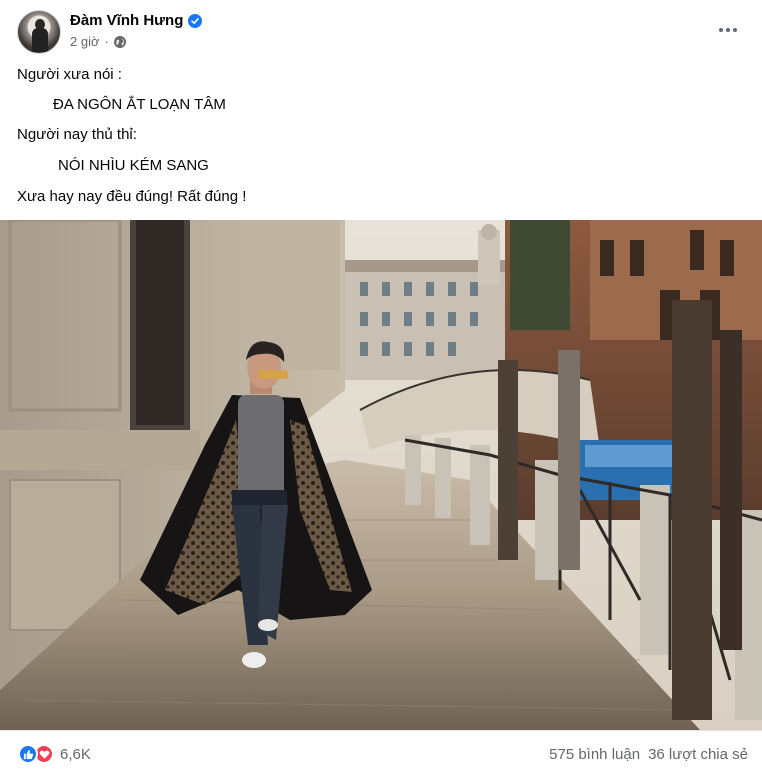  I want to click on globe-icon, so click(119, 41).